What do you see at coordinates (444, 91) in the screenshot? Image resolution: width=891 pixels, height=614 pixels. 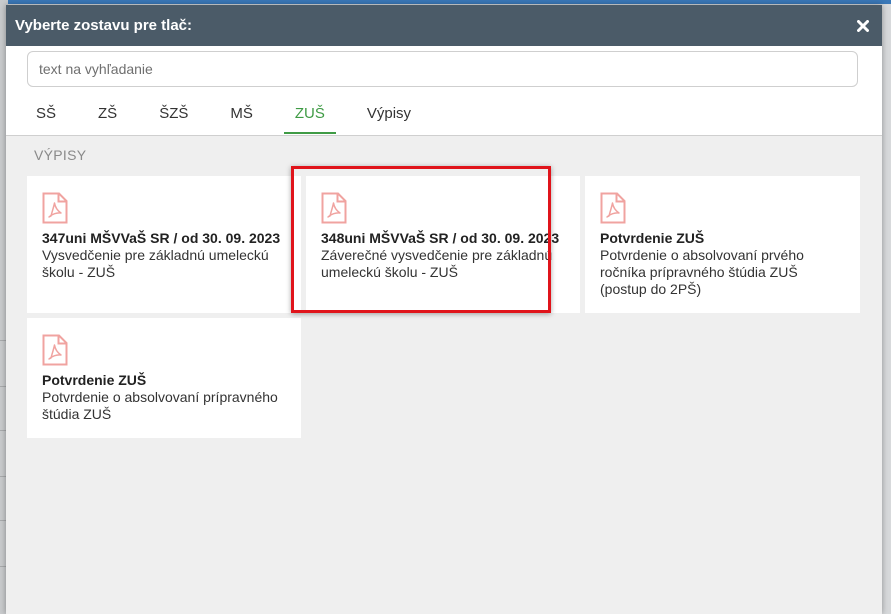 I see `search-and-tabs: SŠ ZŠ ŠZŠ MŠ ZUŠ Výpisy` at bounding box center [444, 91].